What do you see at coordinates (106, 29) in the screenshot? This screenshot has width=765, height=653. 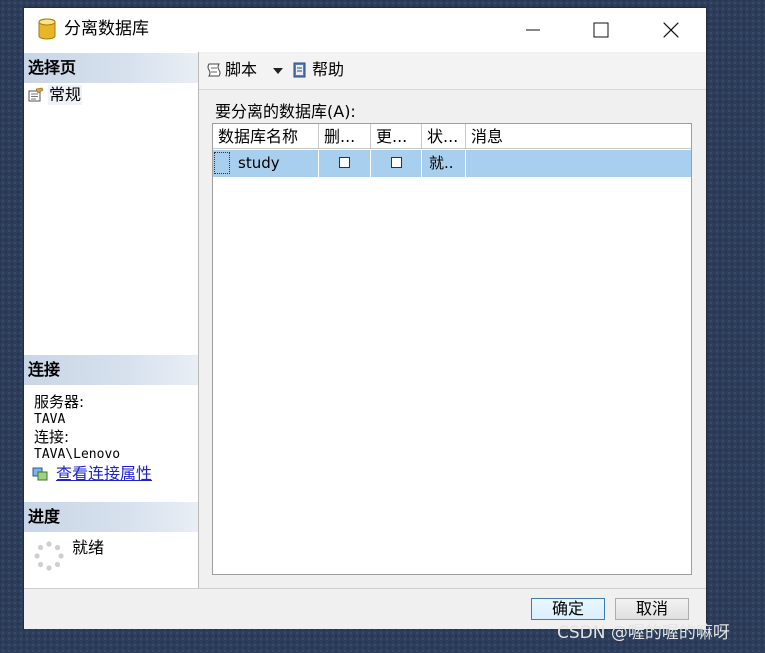 I see `window-title: 分离数据库` at bounding box center [106, 29].